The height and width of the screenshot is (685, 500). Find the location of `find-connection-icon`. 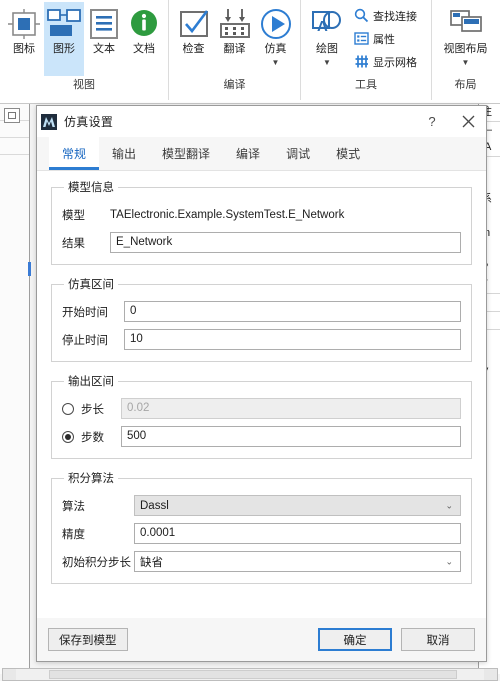

find-connection-icon is located at coordinates (361, 15).